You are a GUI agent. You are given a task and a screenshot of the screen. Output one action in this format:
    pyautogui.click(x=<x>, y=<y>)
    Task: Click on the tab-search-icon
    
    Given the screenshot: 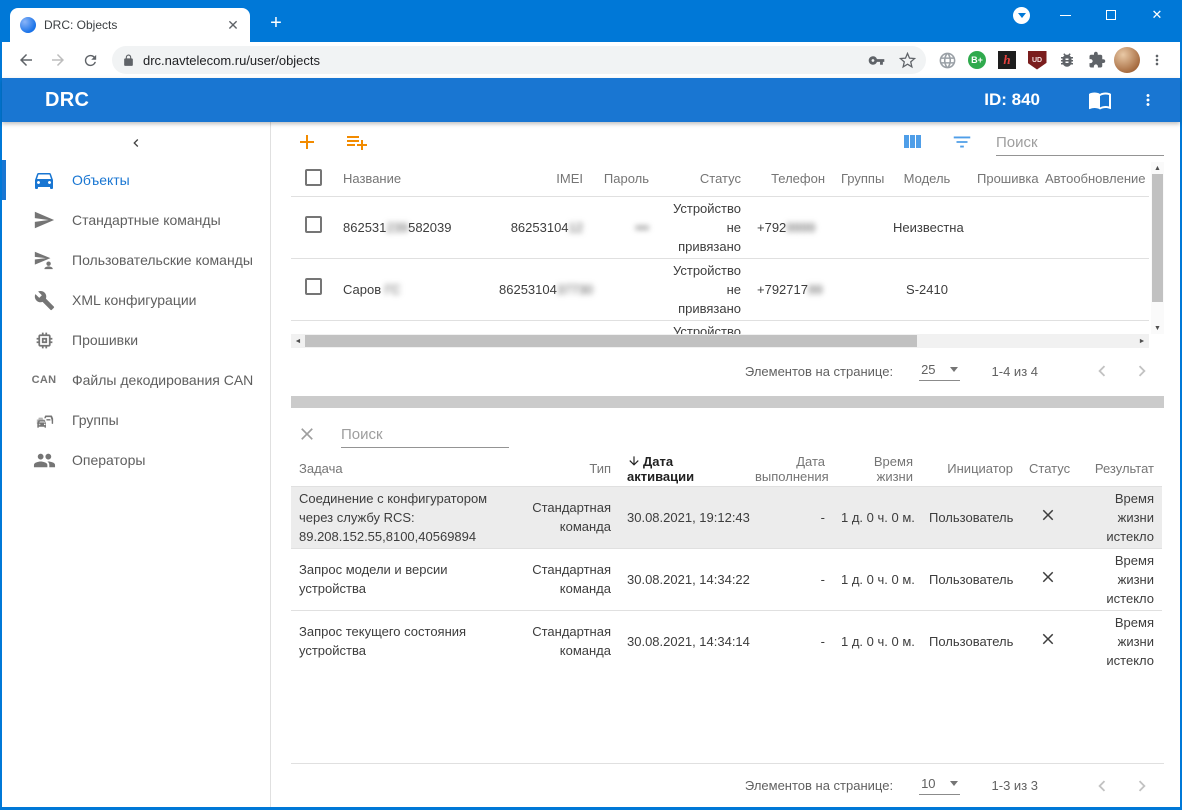 What is the action you would take?
    pyautogui.click(x=1021, y=15)
    